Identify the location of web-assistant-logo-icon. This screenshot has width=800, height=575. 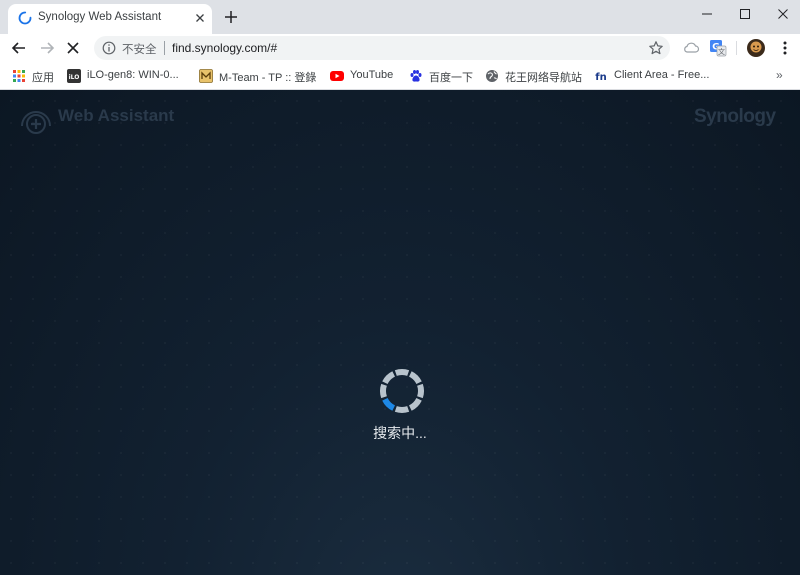
(36, 122).